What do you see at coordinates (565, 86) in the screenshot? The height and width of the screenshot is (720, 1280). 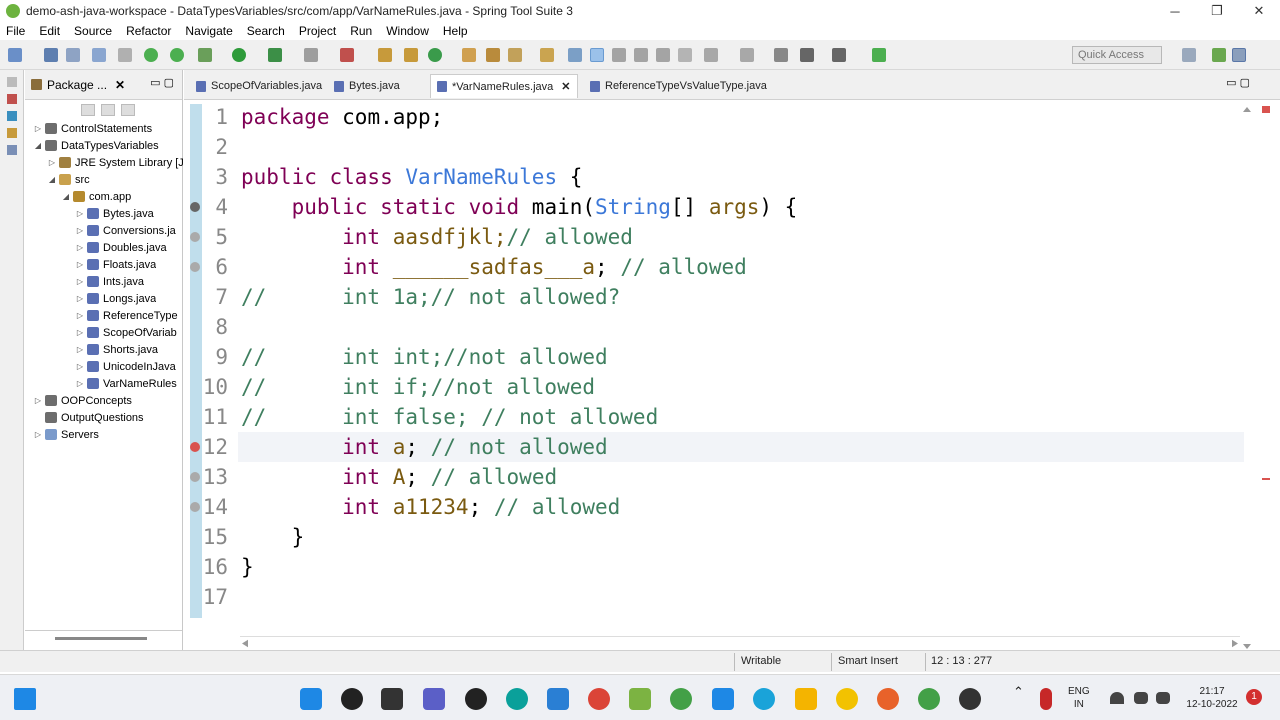 I see `tab-close-icon: ✕` at bounding box center [565, 86].